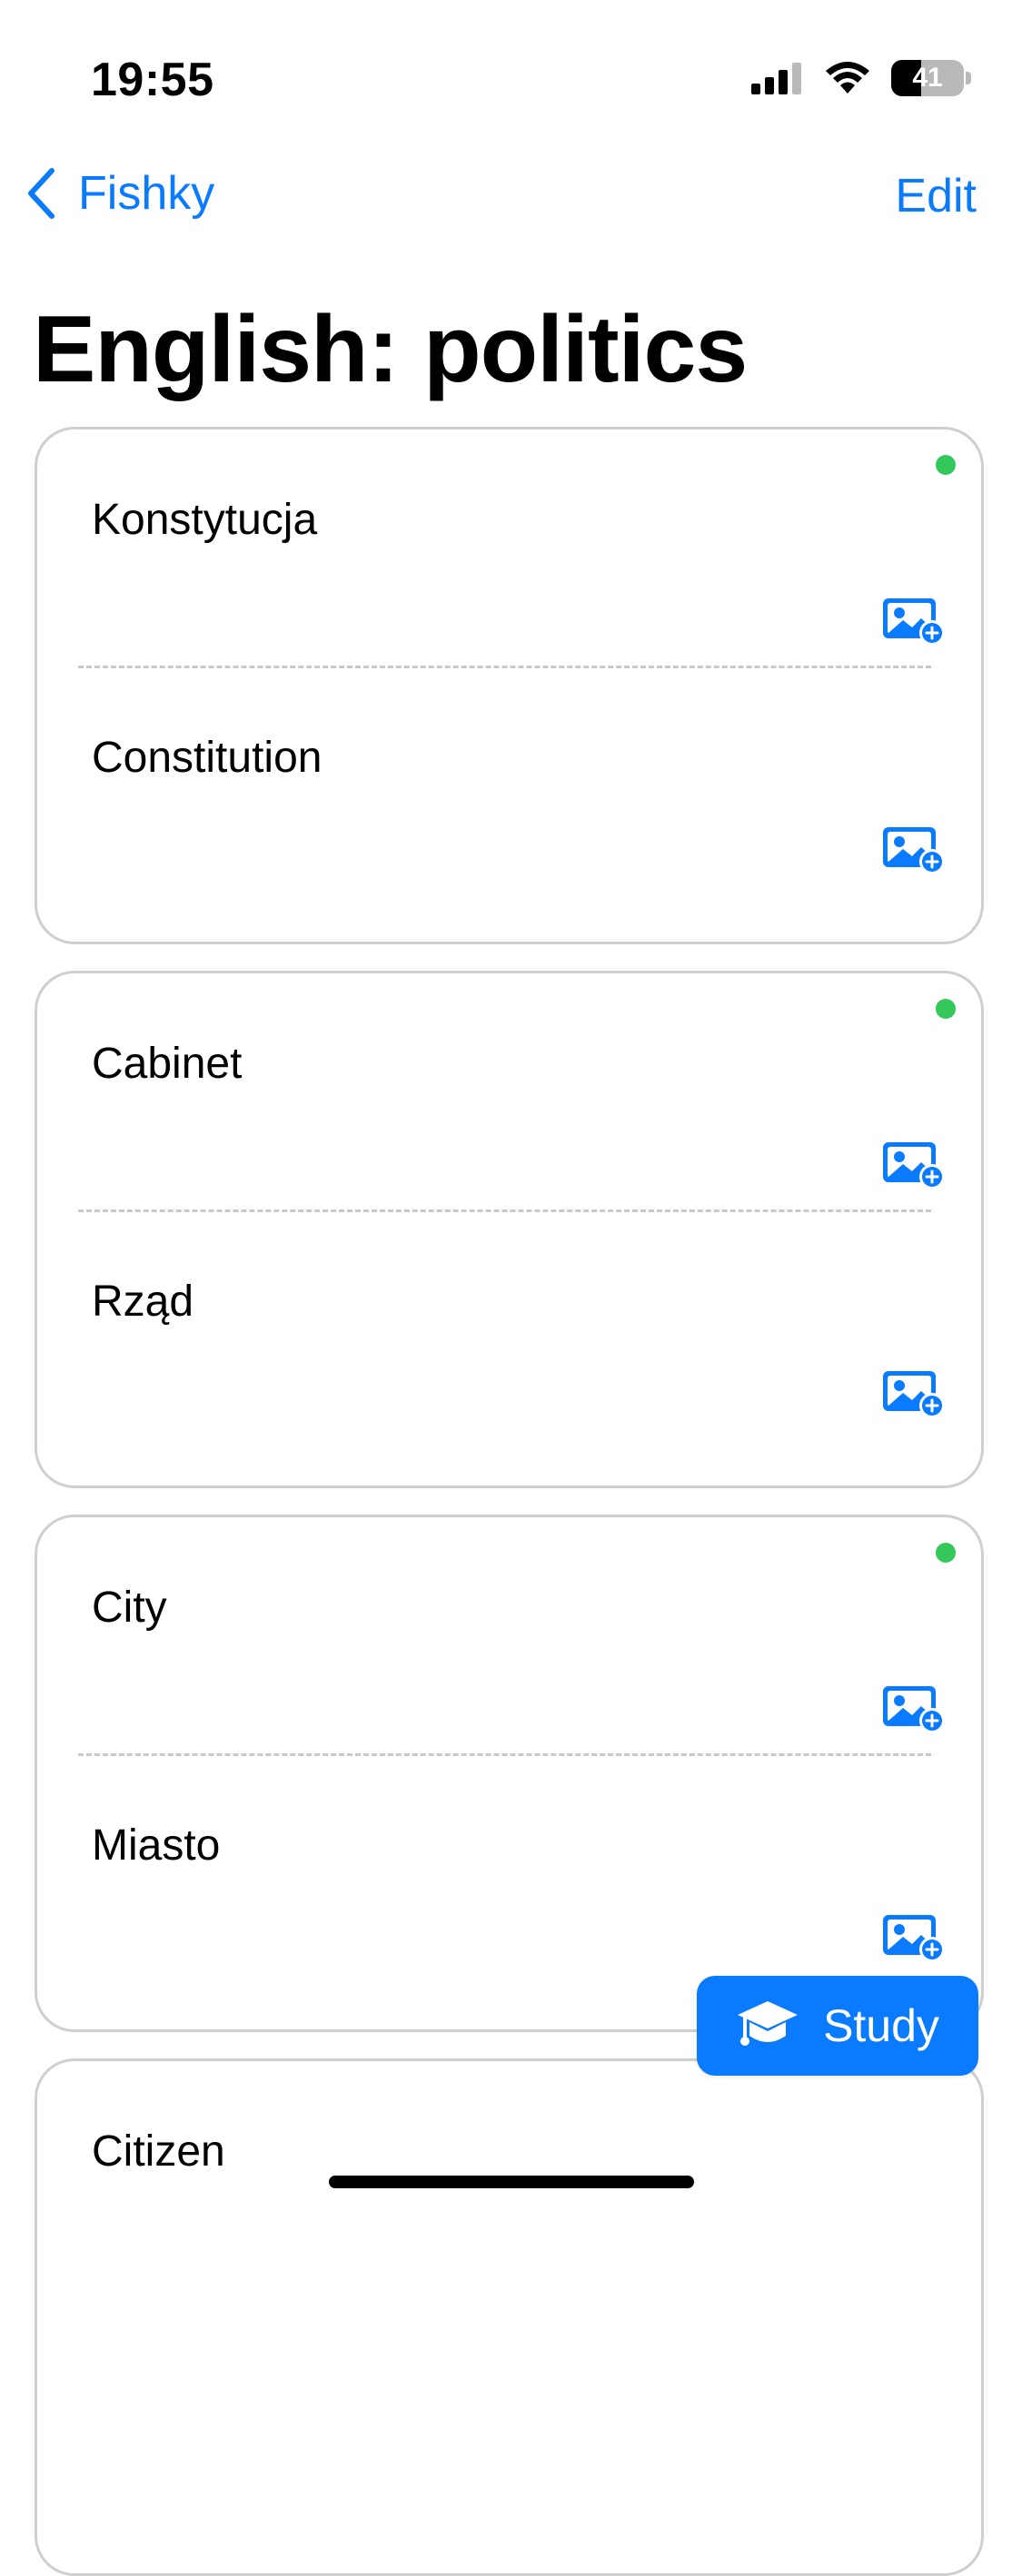 This screenshot has height=2576, width=1022. Describe the element at coordinates (881, 2025) in the screenshot. I see `study-button-label: Study` at that location.